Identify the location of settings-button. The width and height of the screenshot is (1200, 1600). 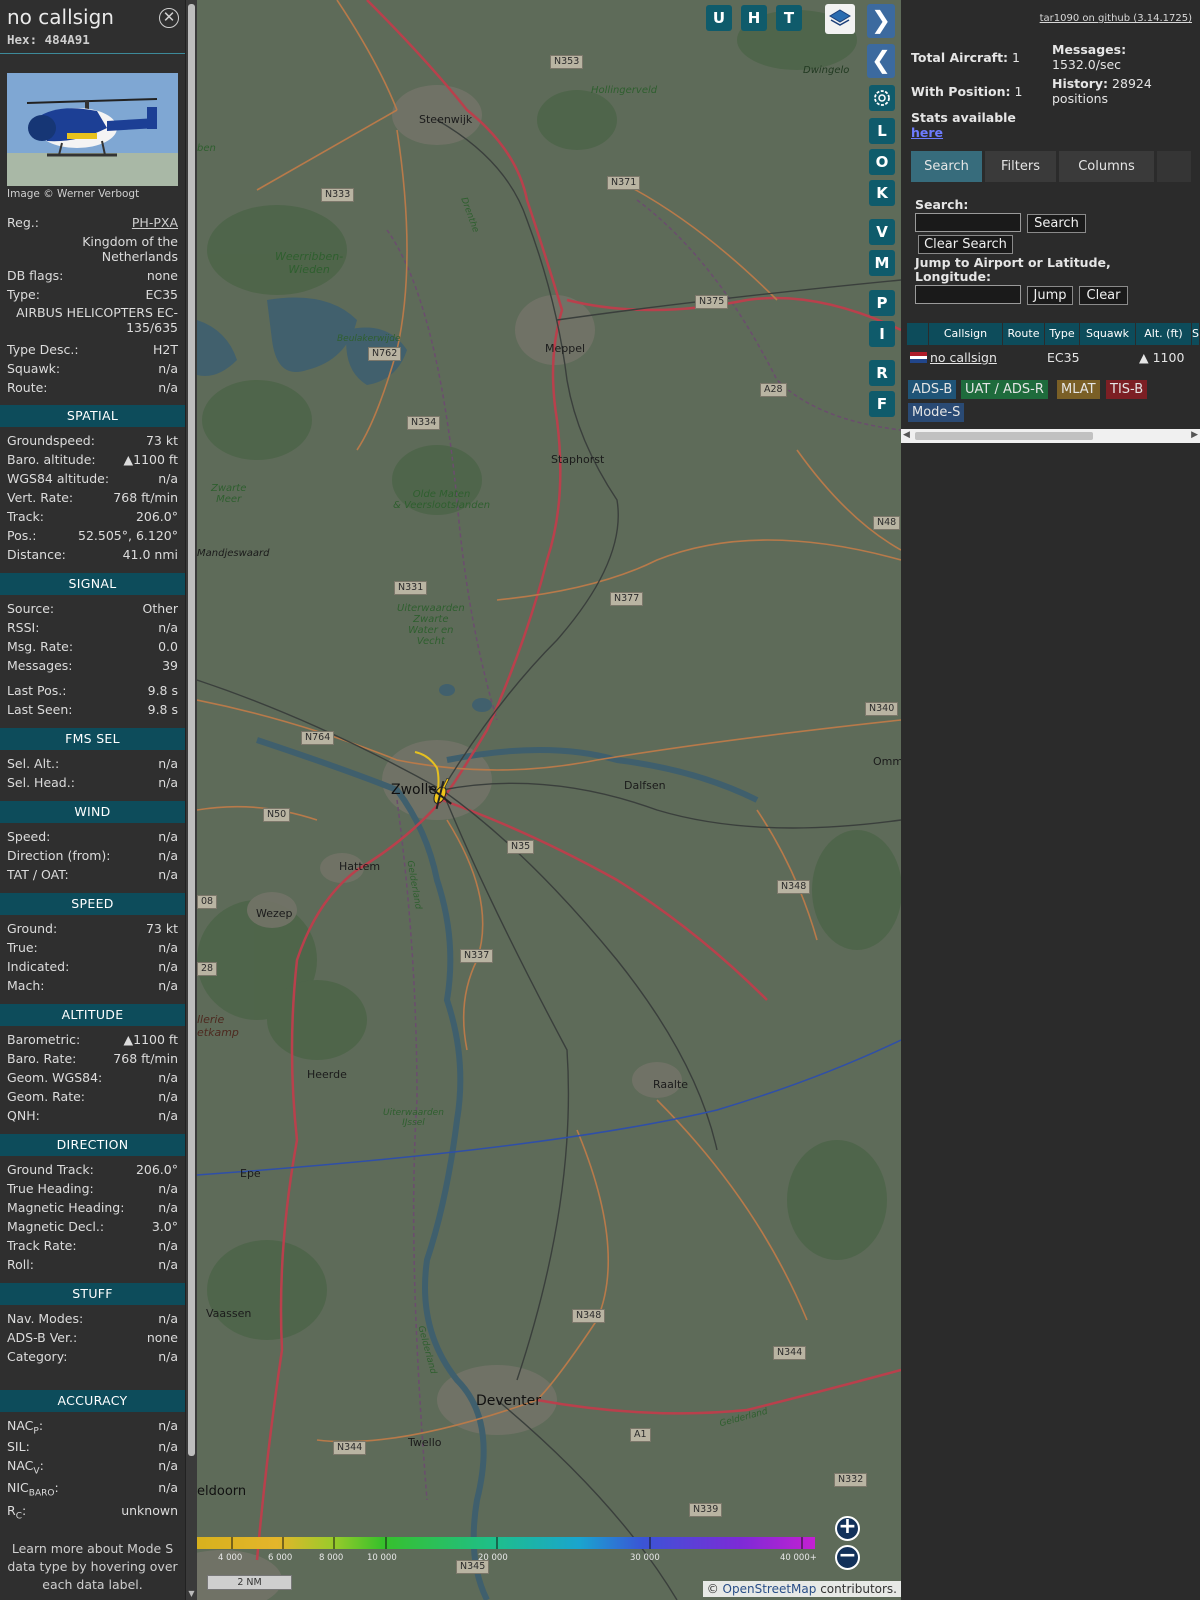
(882, 98).